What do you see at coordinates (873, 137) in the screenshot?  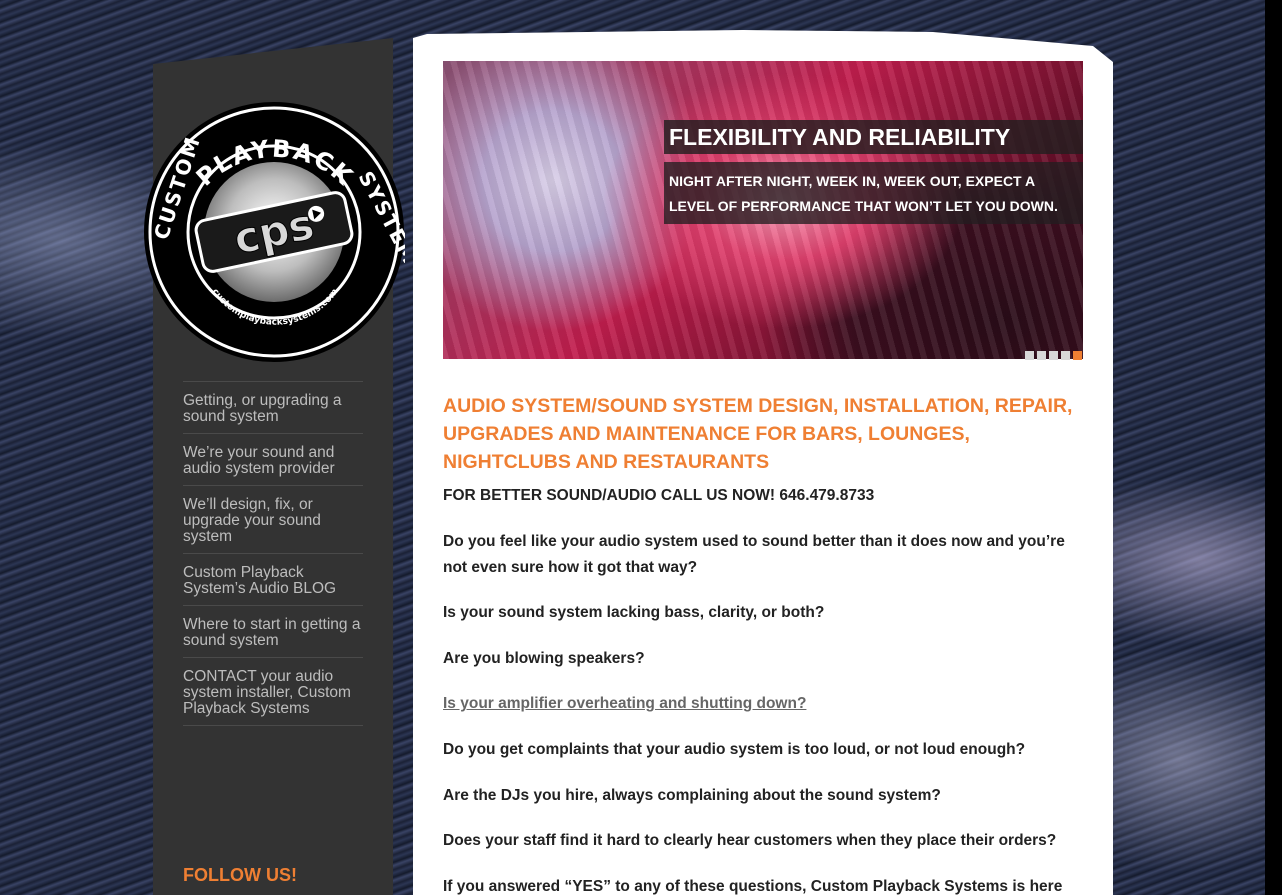 I see `slide-title: FLEXIBILITY AND RELIABILITY` at bounding box center [873, 137].